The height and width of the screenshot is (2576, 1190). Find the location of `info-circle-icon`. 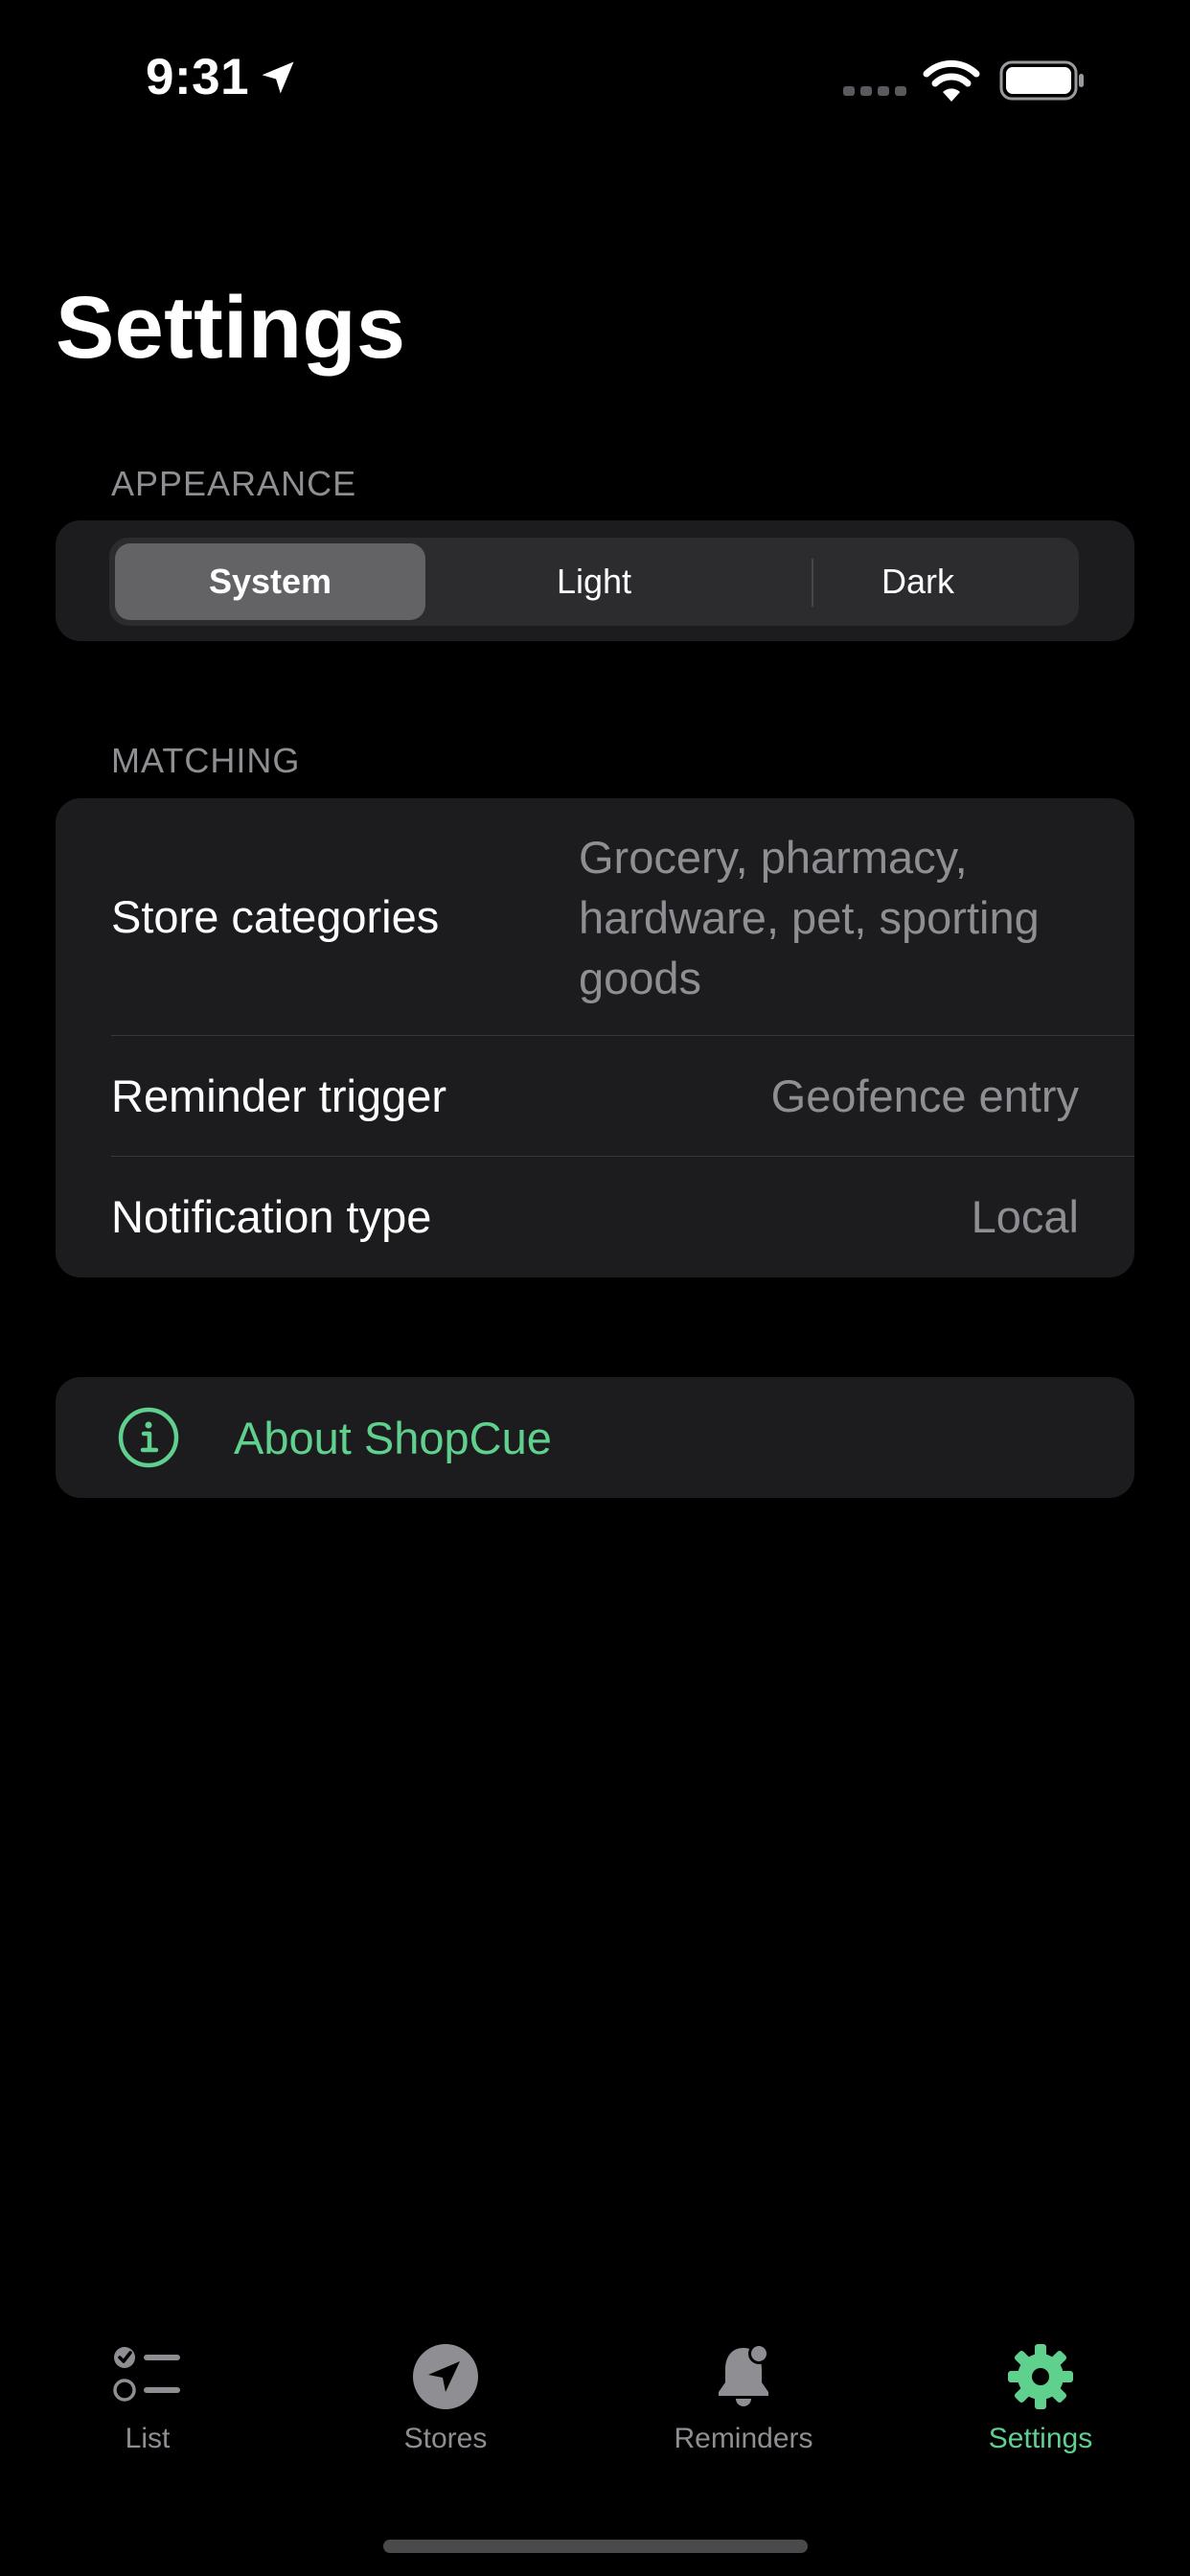

info-circle-icon is located at coordinates (148, 1437).